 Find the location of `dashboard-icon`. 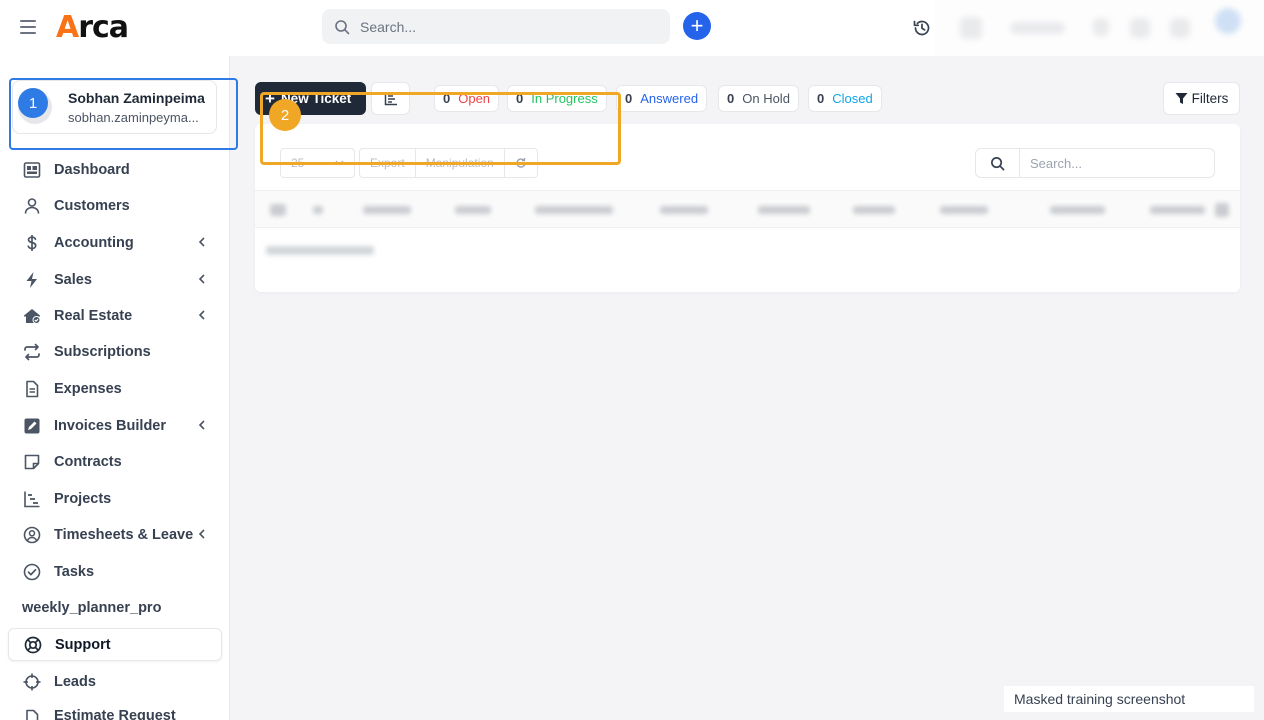

dashboard-icon is located at coordinates (32, 170).